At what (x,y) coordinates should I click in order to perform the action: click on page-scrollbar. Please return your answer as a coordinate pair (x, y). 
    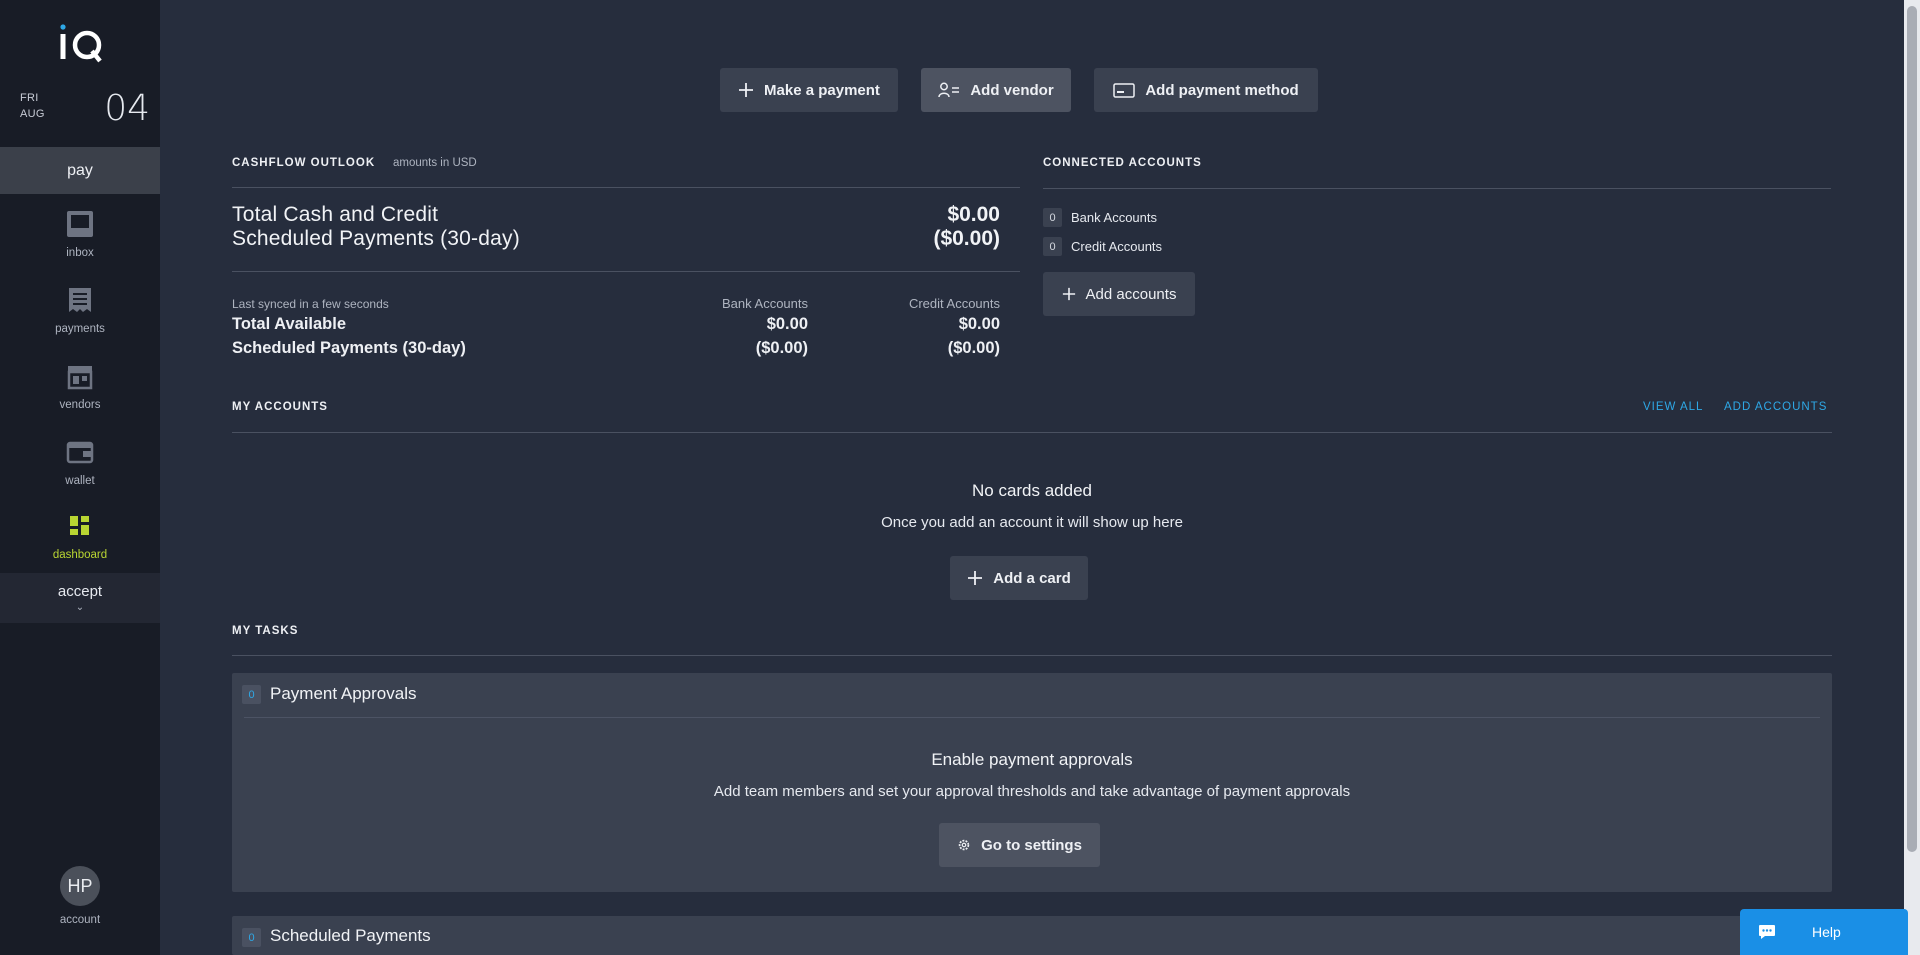
    Looking at the image, I should click on (1912, 477).